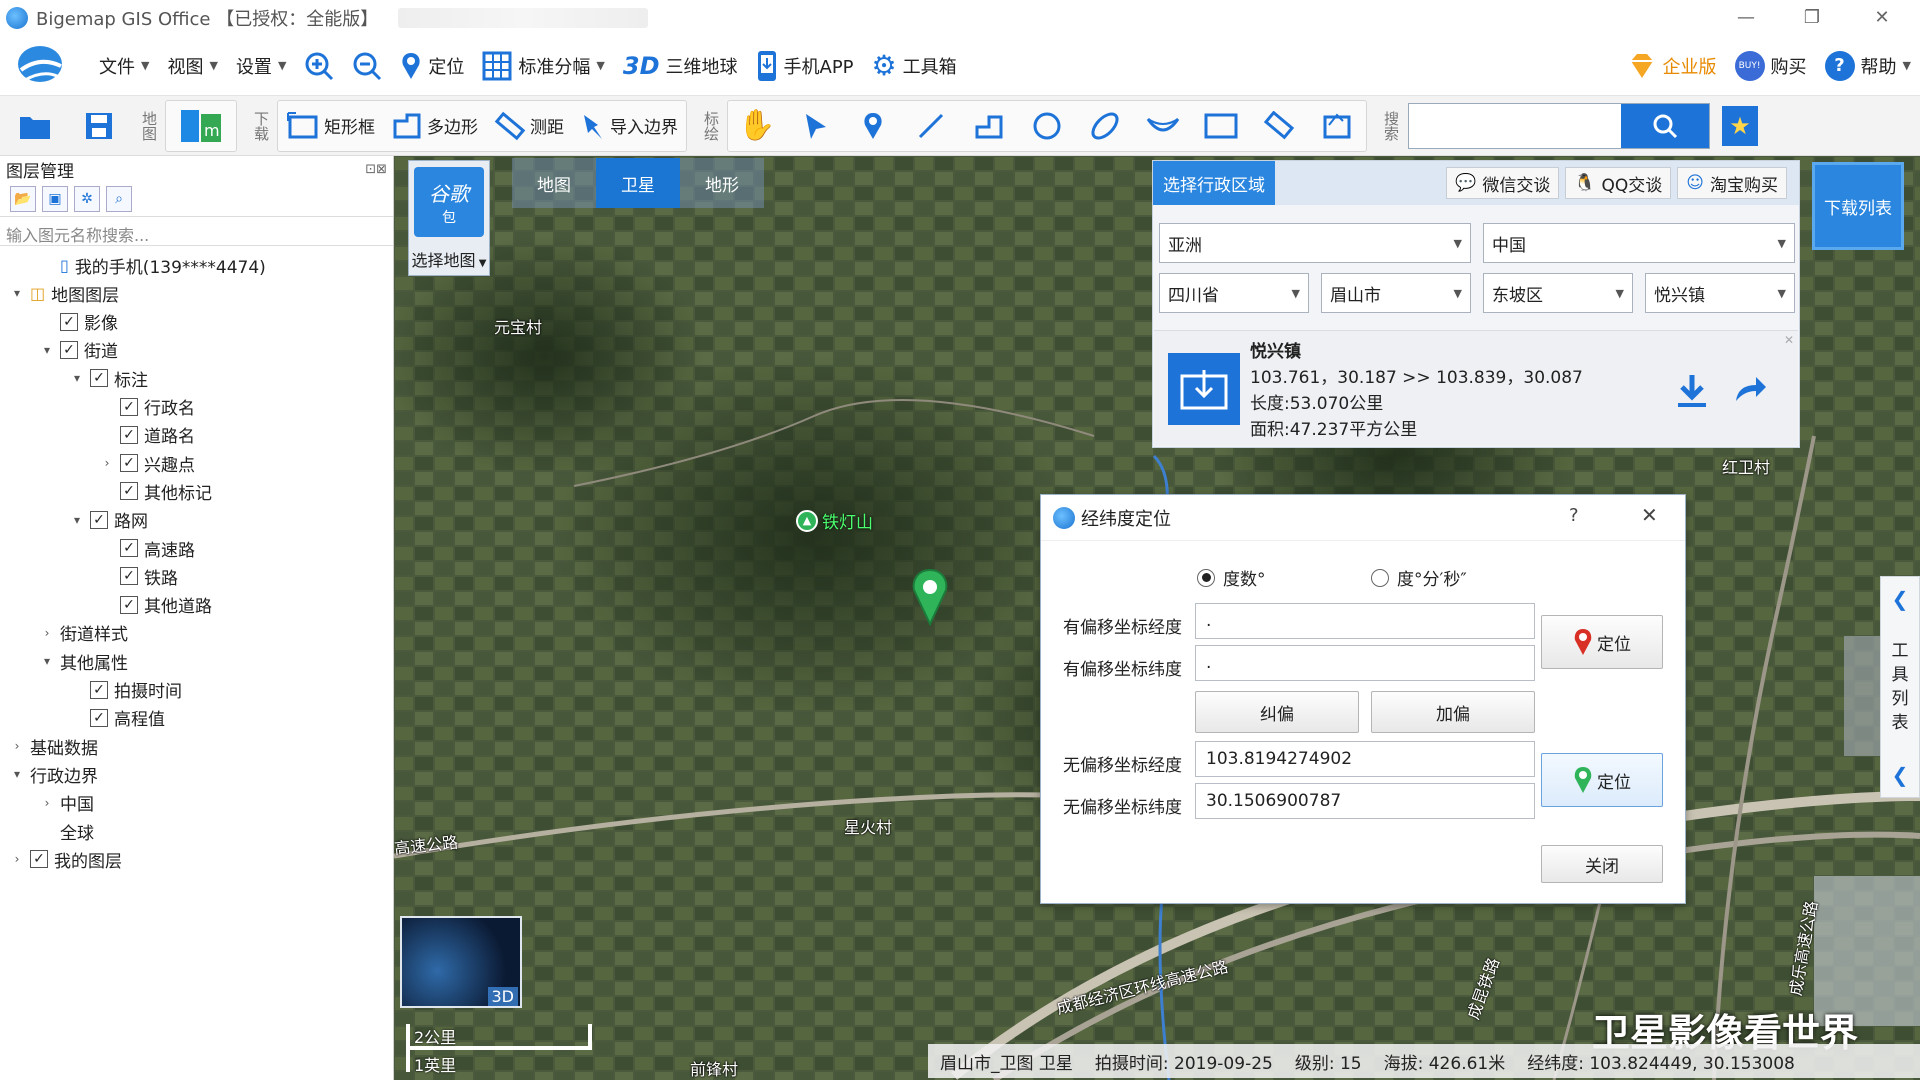  Describe the element at coordinates (1602, 780) in the screenshot. I see `locate-nooffset-button: 定位` at that location.